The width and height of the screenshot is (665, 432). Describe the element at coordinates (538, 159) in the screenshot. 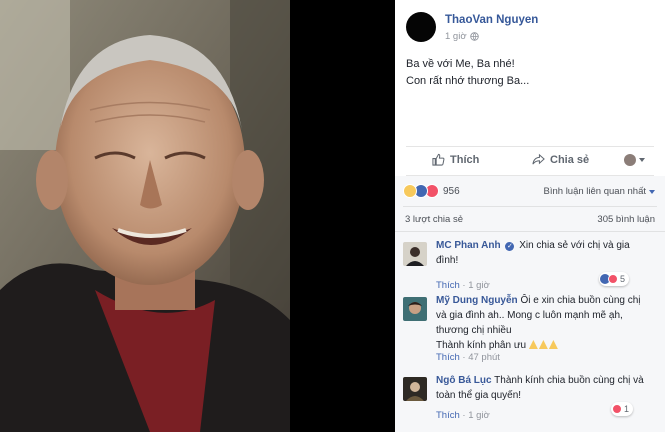

I see `share-icon` at that location.